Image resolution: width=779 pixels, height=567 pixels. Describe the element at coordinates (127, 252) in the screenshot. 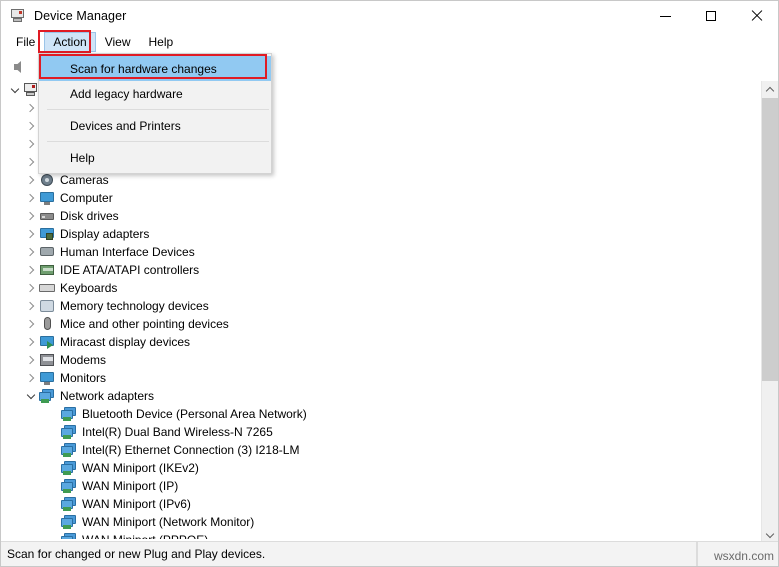

I see `tree-row-label: Human Interface Devices` at that location.